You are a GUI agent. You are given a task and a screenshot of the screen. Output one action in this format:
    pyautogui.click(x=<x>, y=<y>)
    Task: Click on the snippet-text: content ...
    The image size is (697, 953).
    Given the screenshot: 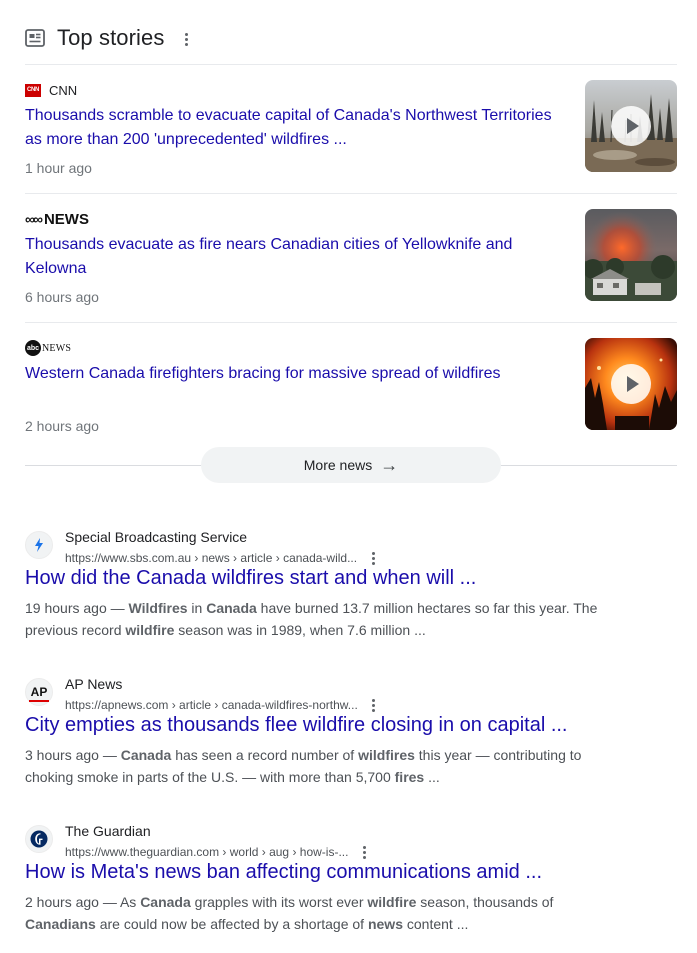 What is the action you would take?
    pyautogui.click(x=435, y=924)
    